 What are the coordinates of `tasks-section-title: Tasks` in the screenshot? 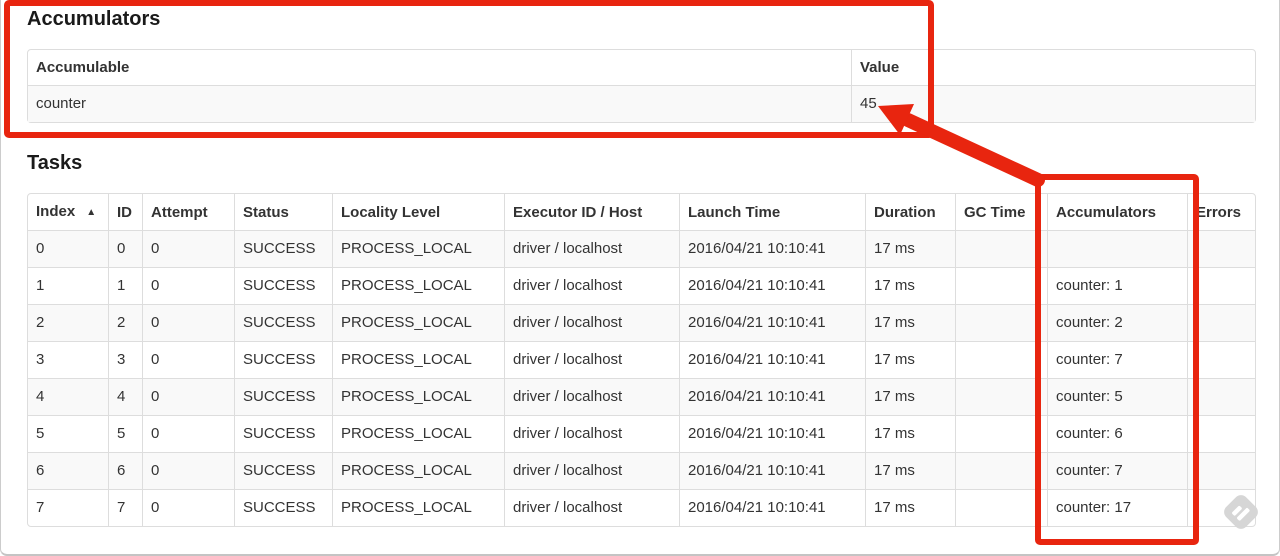 It's located at (55, 163).